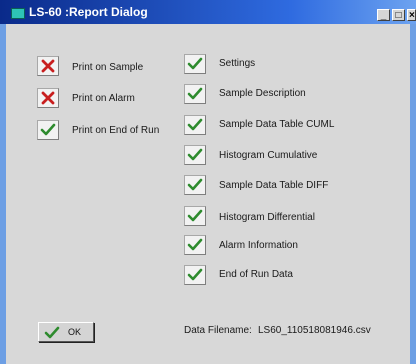  I want to click on window-border-right, so click(413, 194).